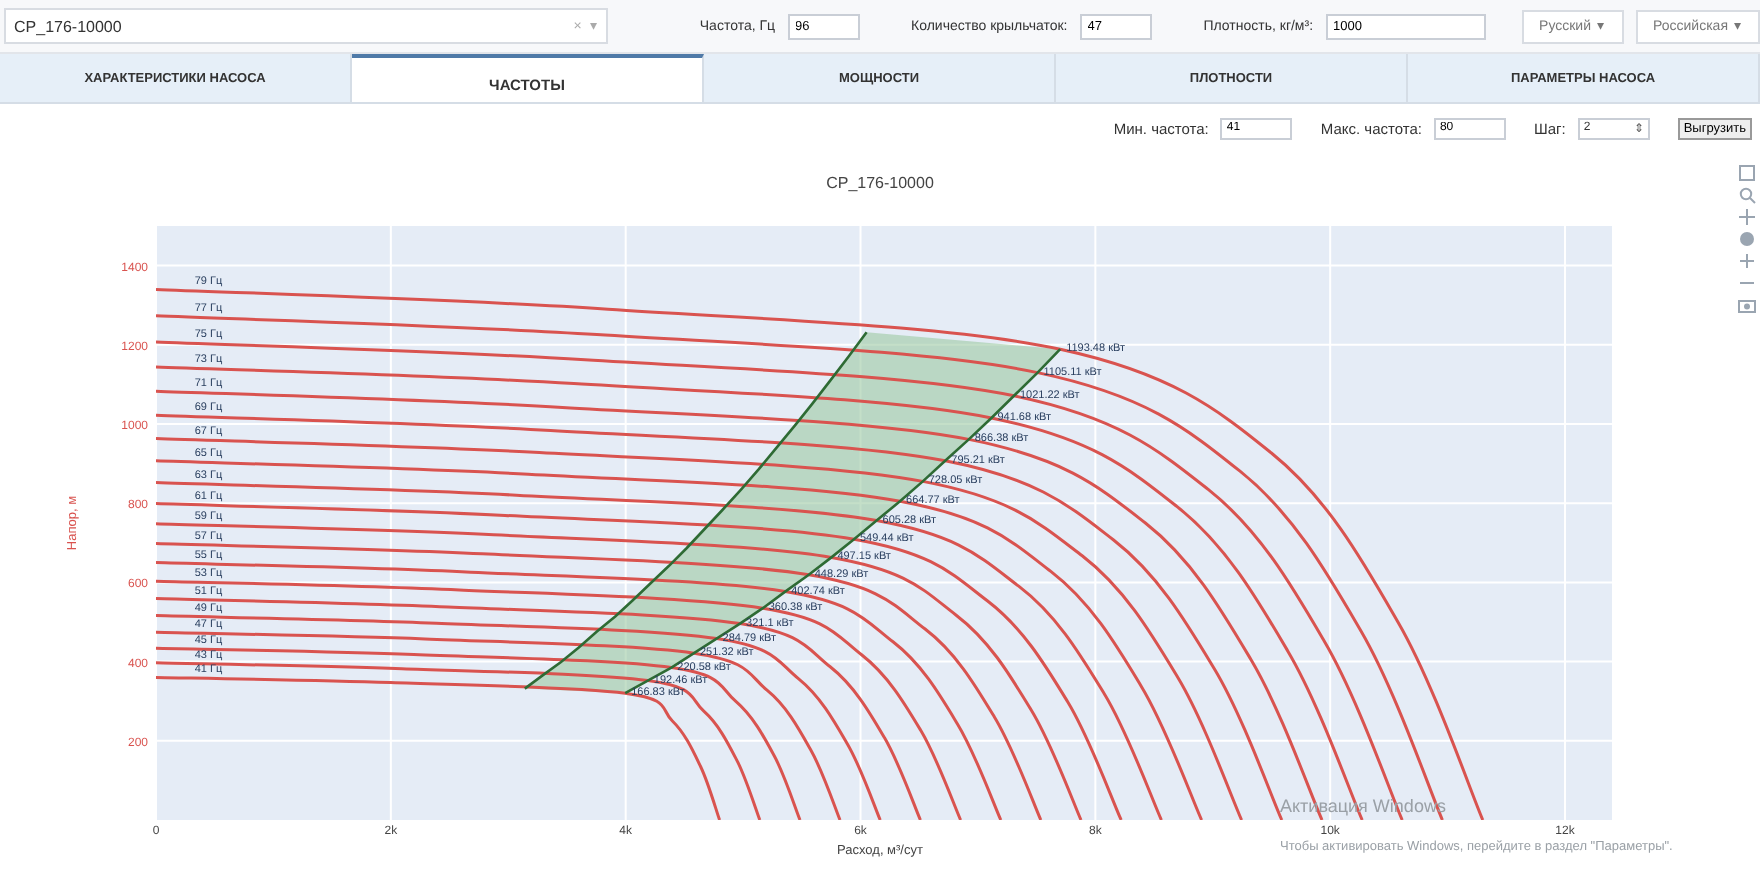 Image resolution: width=1760 pixels, height=872 pixels. What do you see at coordinates (1747, 195) in the screenshot?
I see `zoom-icon` at bounding box center [1747, 195].